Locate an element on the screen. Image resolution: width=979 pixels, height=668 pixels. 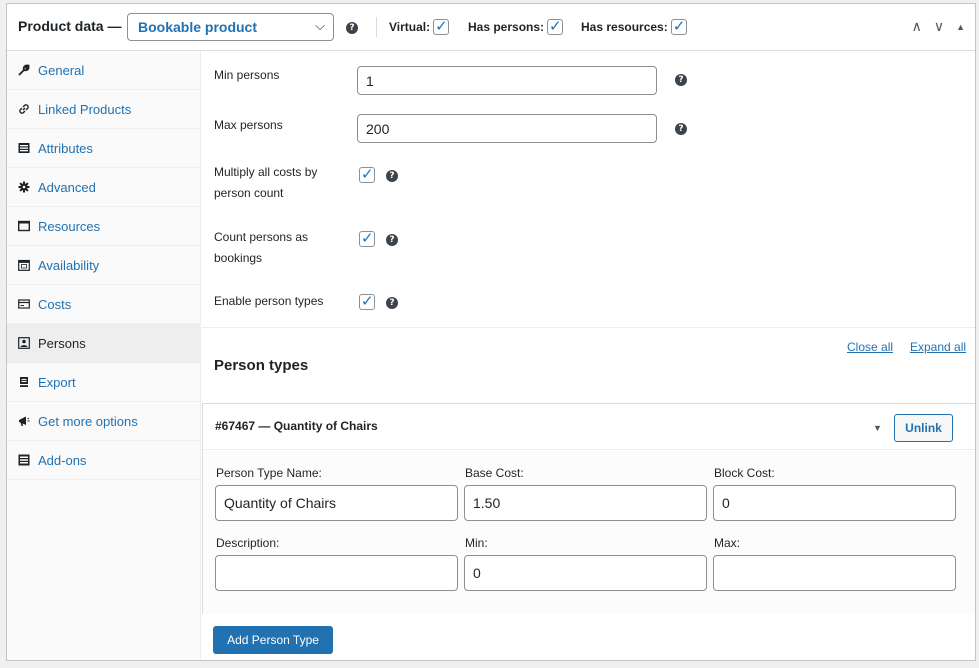
sidebar-item-linked-products: Linked Products is located at coordinates (103, 109).